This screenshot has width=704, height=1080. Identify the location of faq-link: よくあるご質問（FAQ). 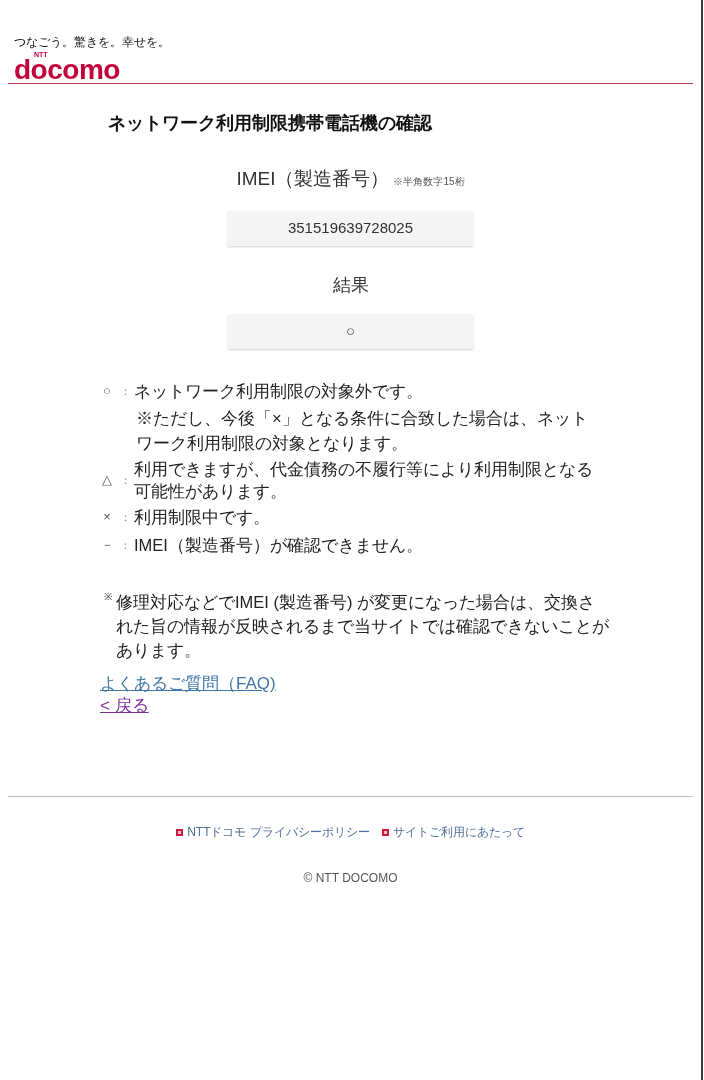
(188, 684).